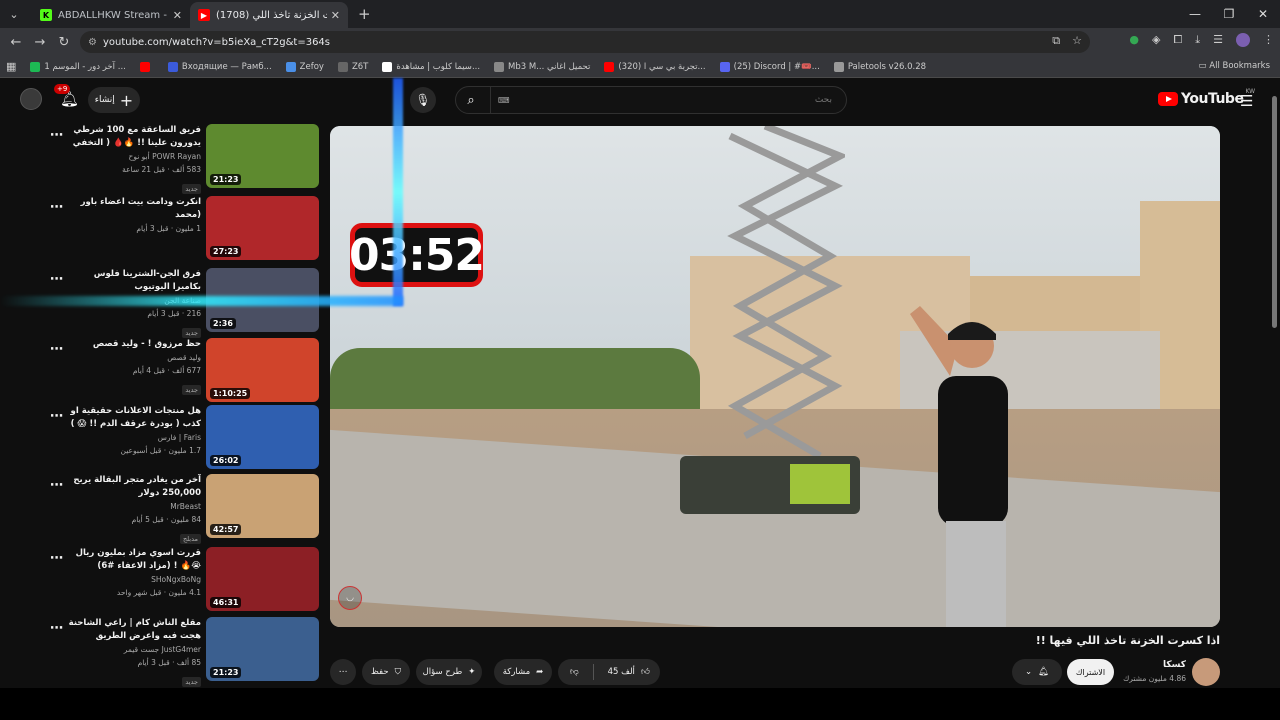  What do you see at coordinates (386, 672) in the screenshot?
I see `save-button: حفظ ⛉` at bounding box center [386, 672].